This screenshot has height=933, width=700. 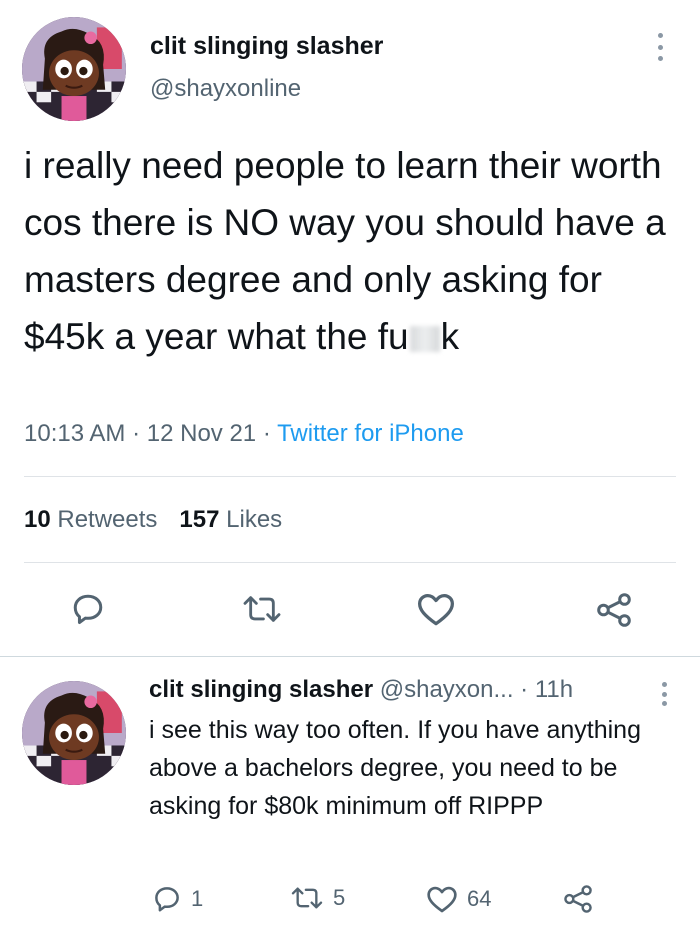 I want to click on reply-count: 1, so click(x=197, y=898).